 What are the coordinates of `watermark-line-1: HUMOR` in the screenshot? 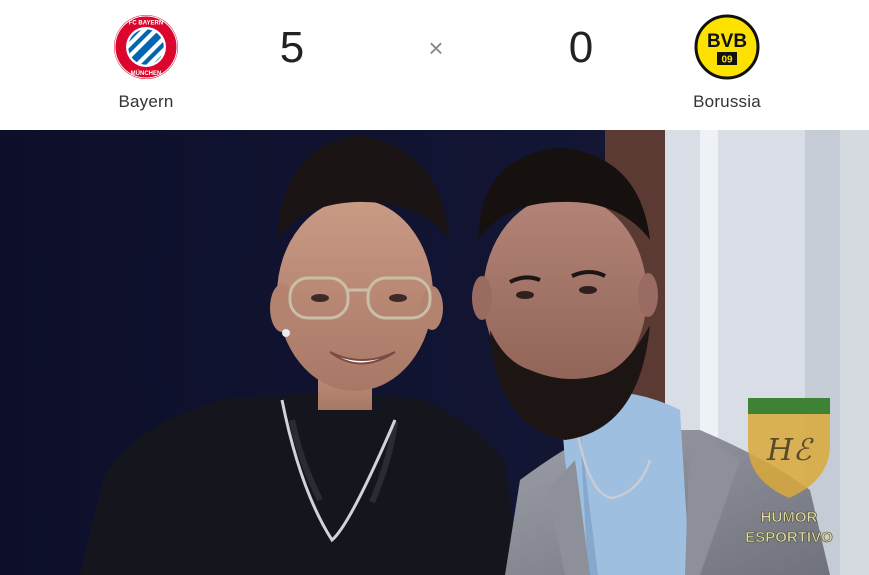 It's located at (789, 517).